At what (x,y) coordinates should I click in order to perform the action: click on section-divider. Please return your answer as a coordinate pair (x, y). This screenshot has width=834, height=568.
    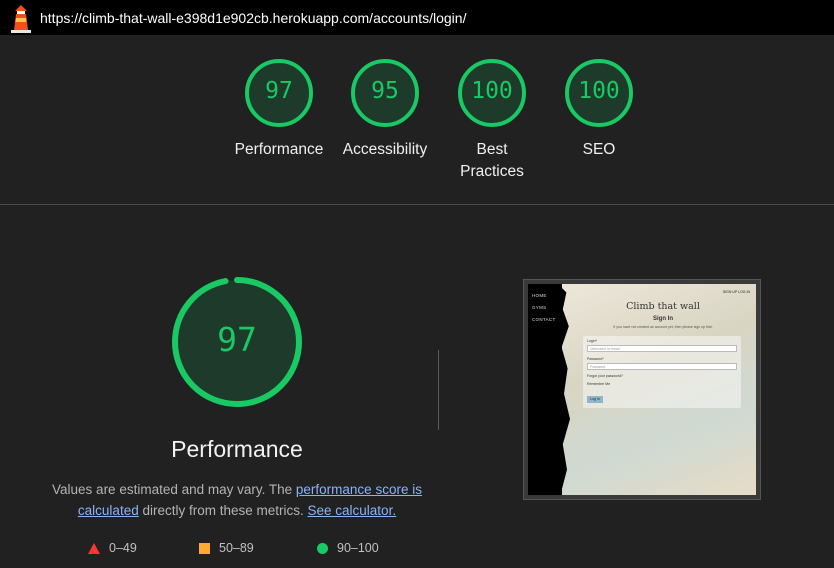
    Looking at the image, I should click on (417, 204).